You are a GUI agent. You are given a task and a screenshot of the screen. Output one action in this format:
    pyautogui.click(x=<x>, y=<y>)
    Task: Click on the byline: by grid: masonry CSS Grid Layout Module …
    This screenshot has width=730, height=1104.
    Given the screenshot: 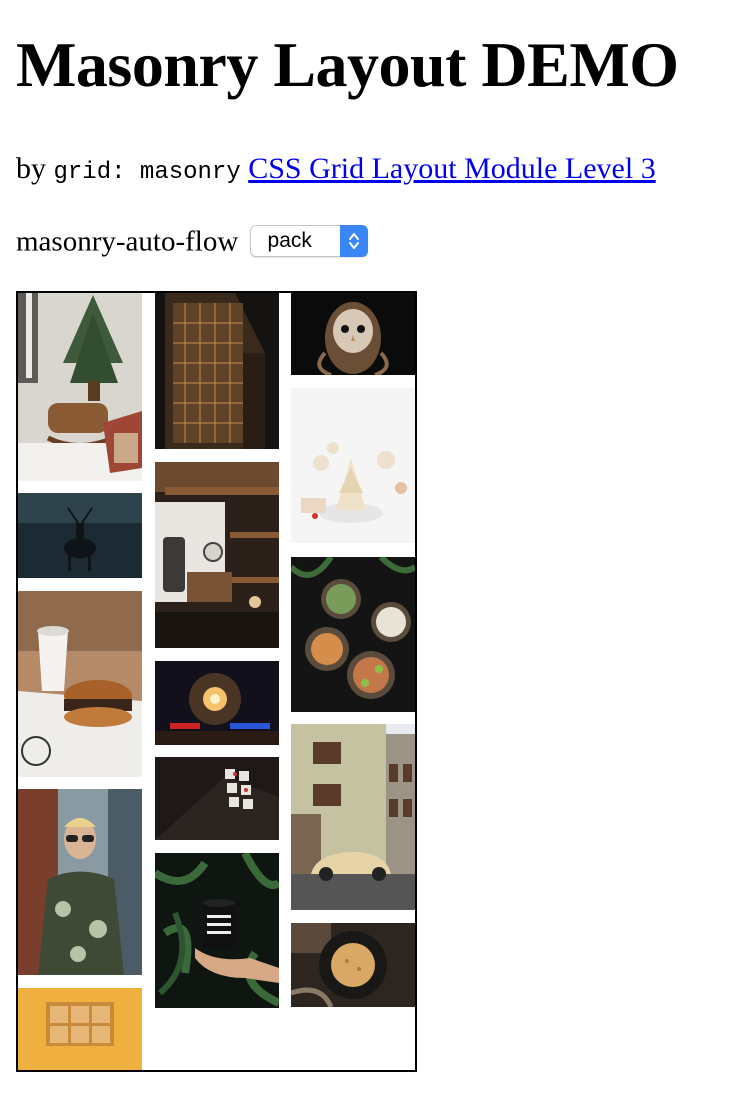 What is the action you would take?
    pyautogui.click(x=336, y=171)
    